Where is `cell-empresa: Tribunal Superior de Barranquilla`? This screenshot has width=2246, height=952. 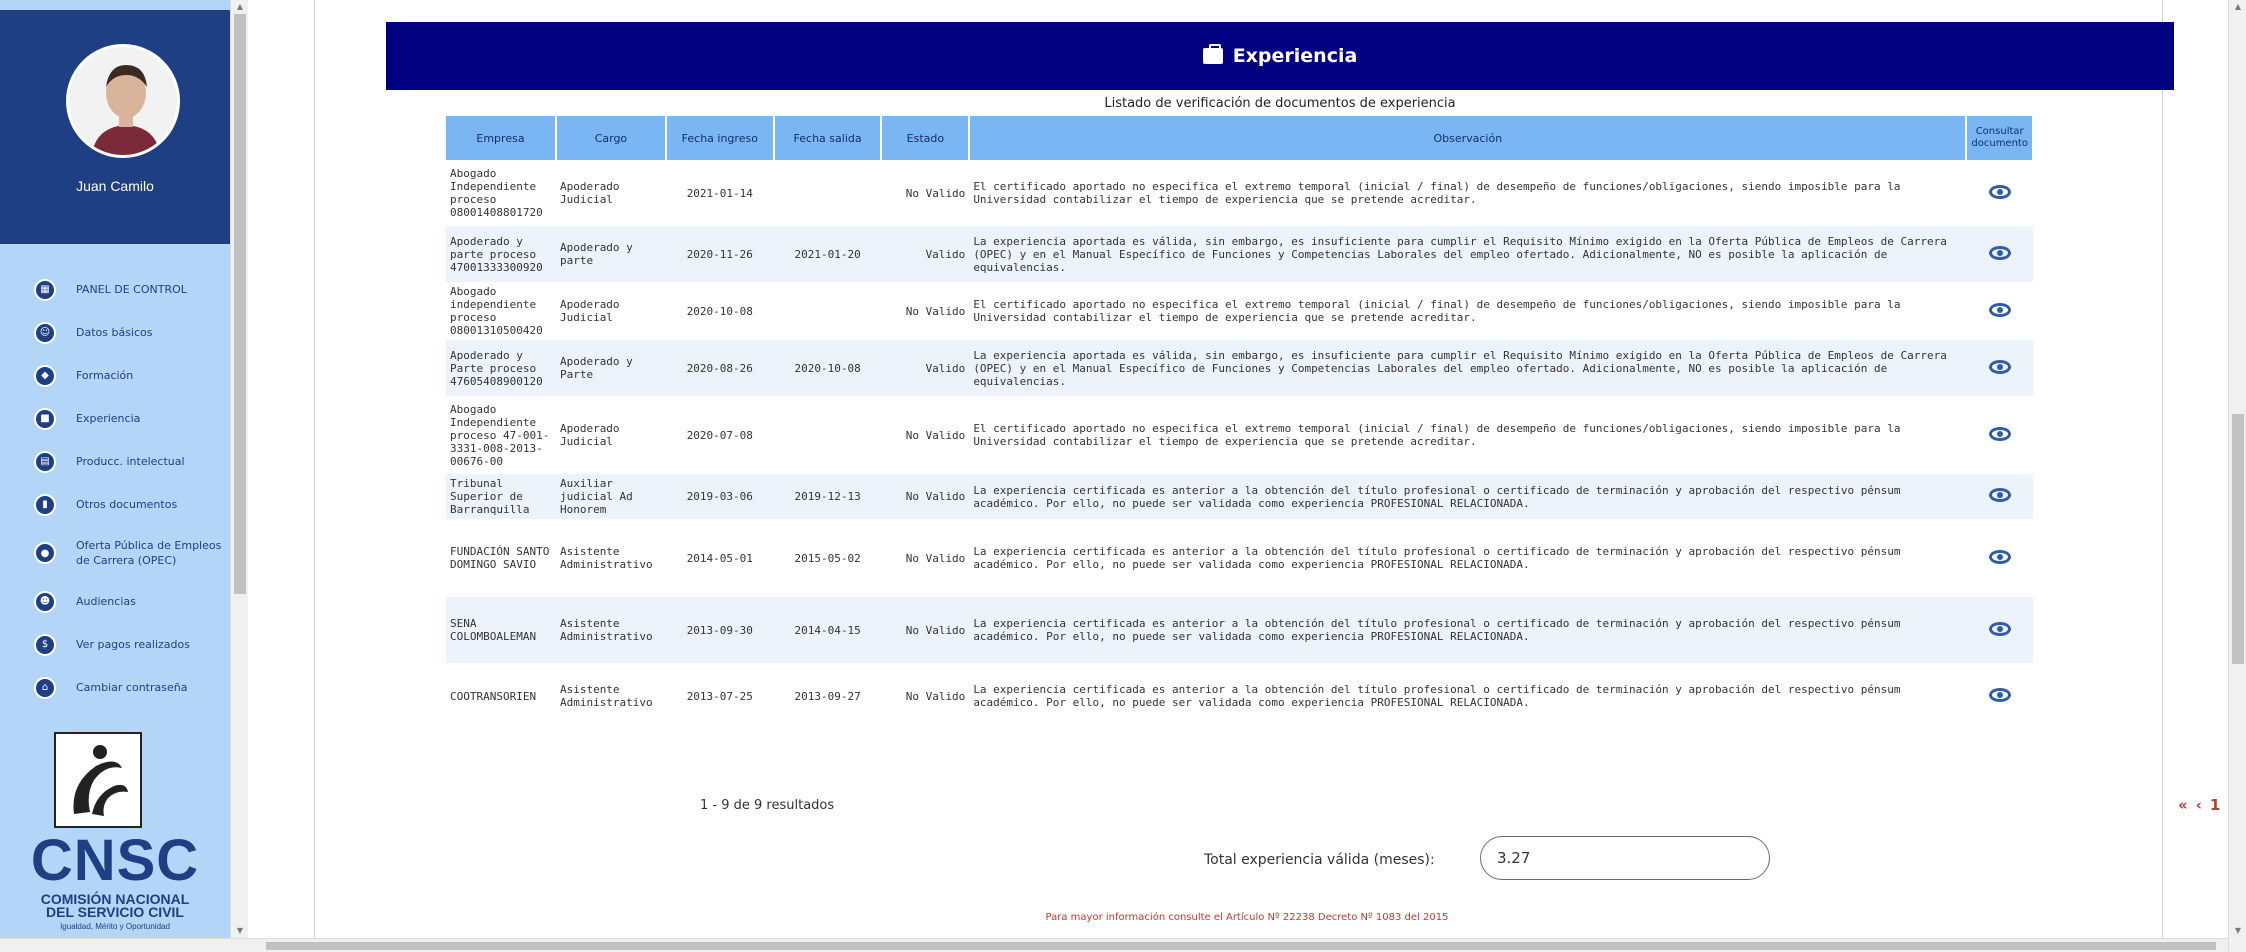
cell-empresa: Tribunal Superior de Barranquilla is located at coordinates (501, 496).